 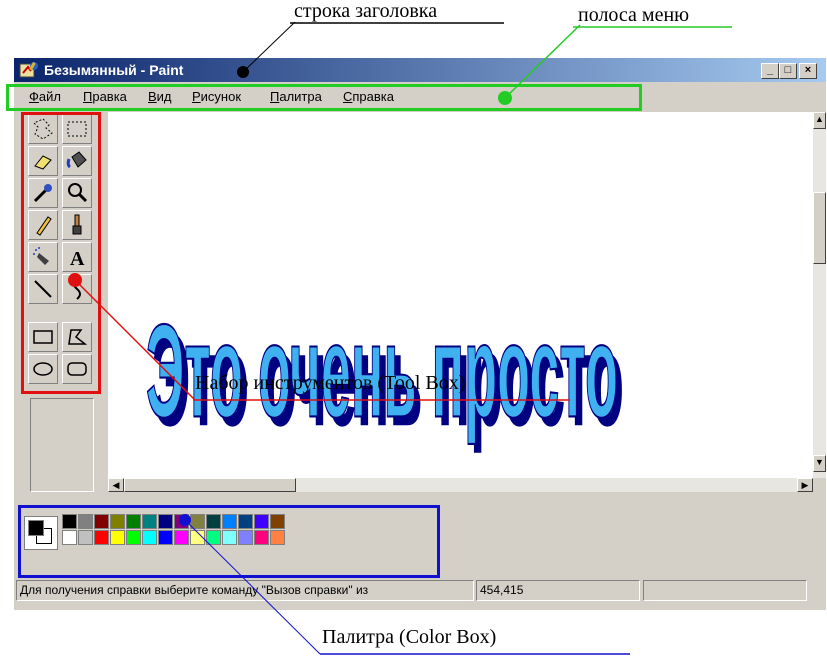 I want to click on annotation-toolbox-label: Набор инструментов (Tool Box), so click(x=330, y=383).